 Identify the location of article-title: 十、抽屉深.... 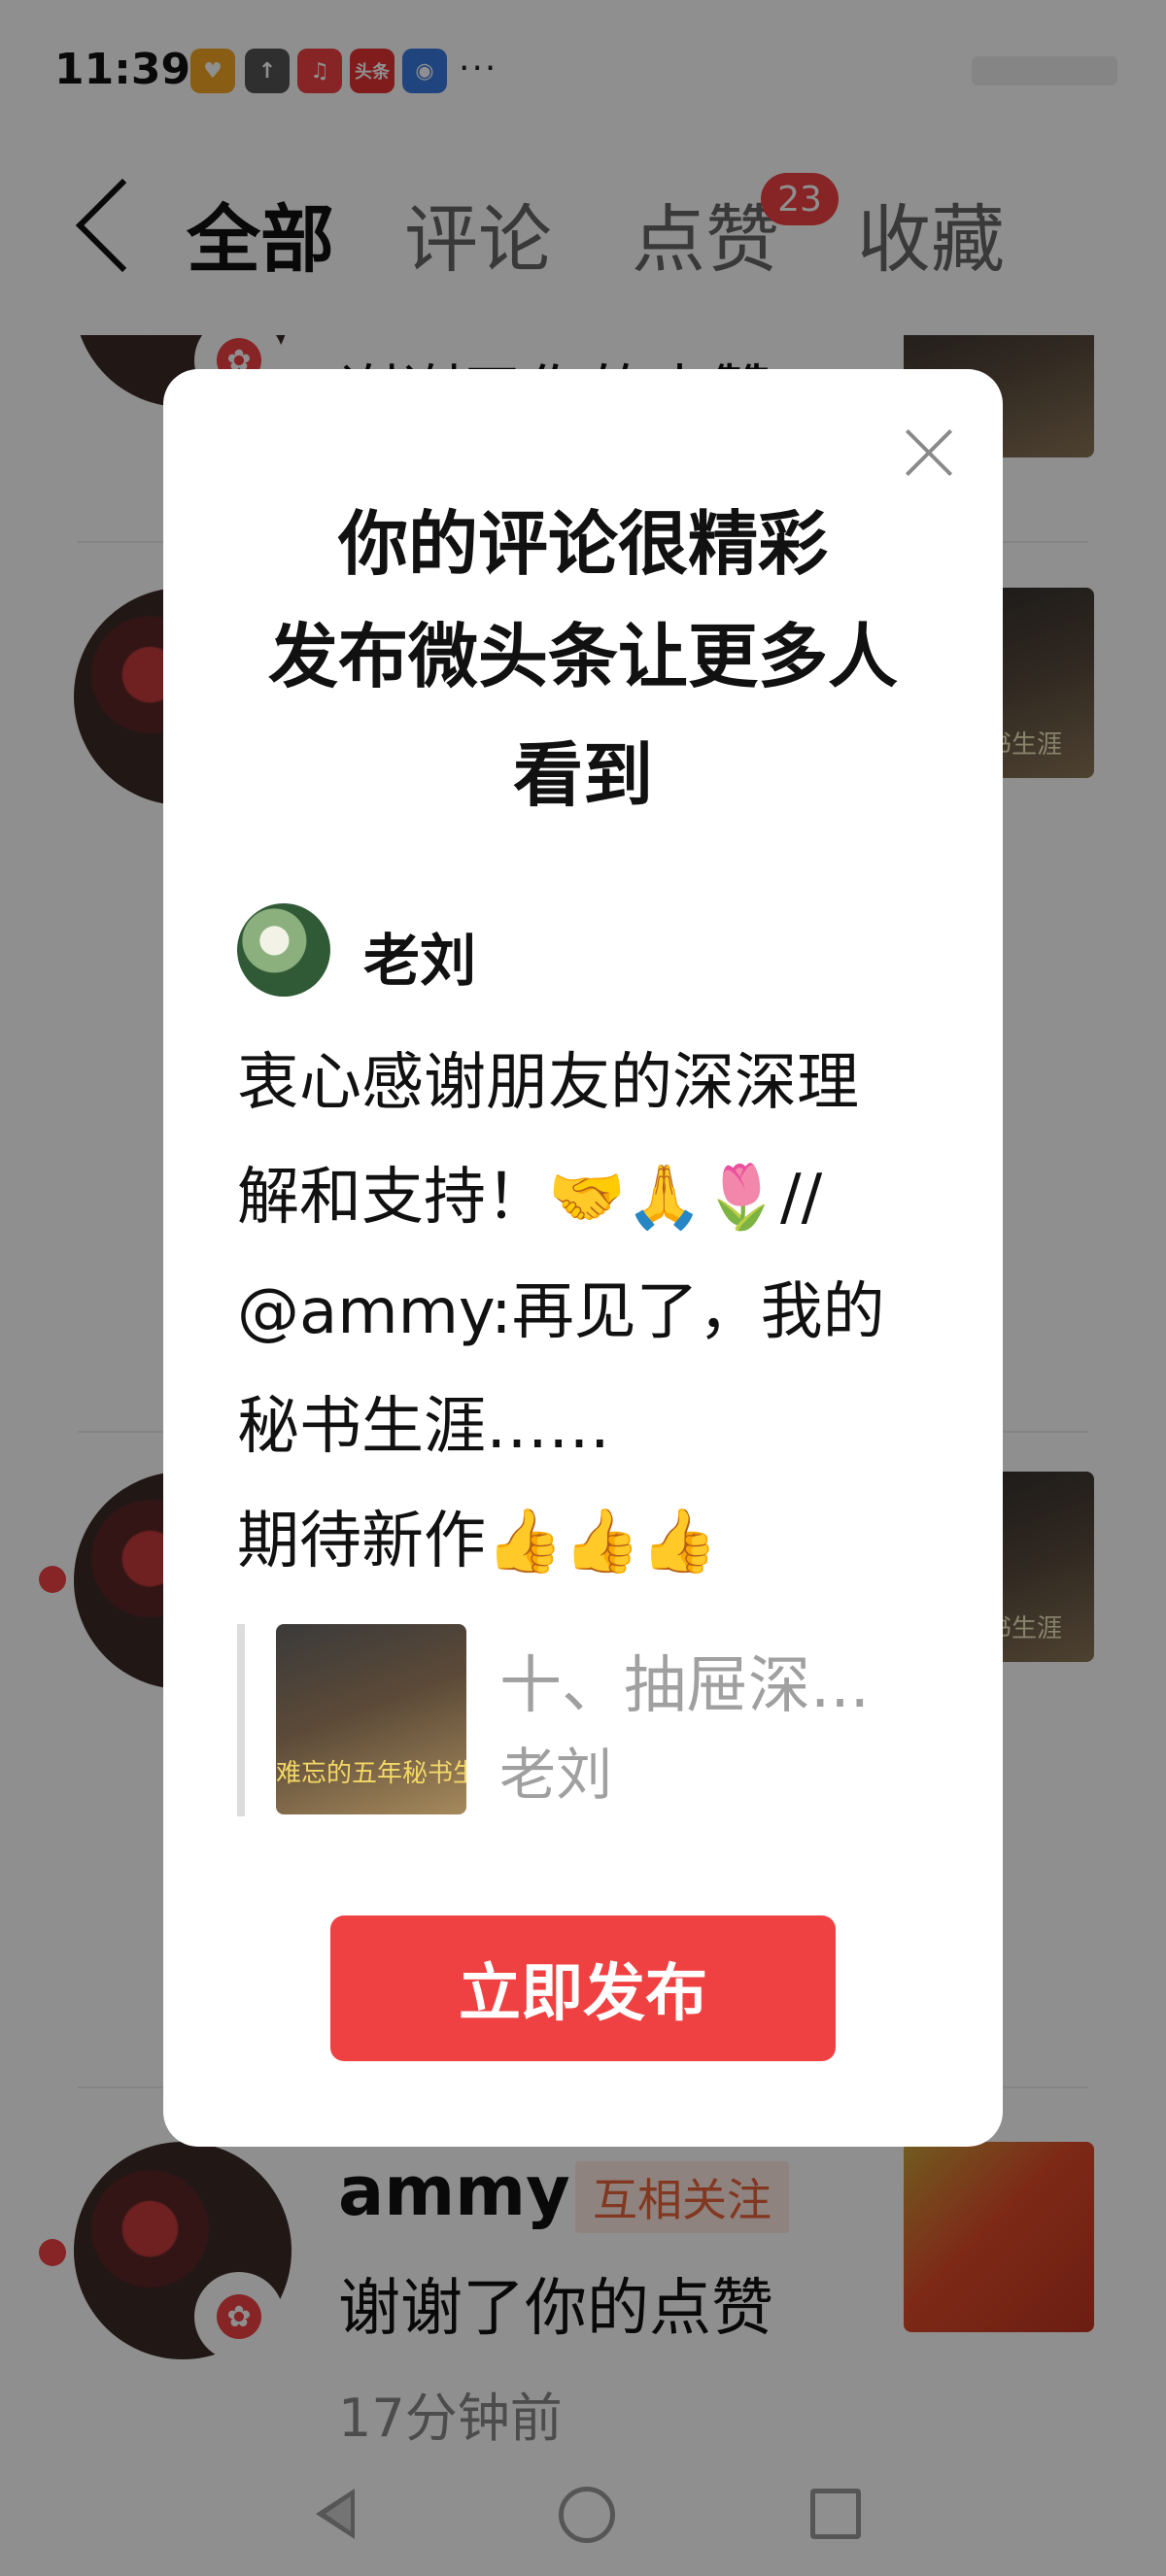
(685, 1686).